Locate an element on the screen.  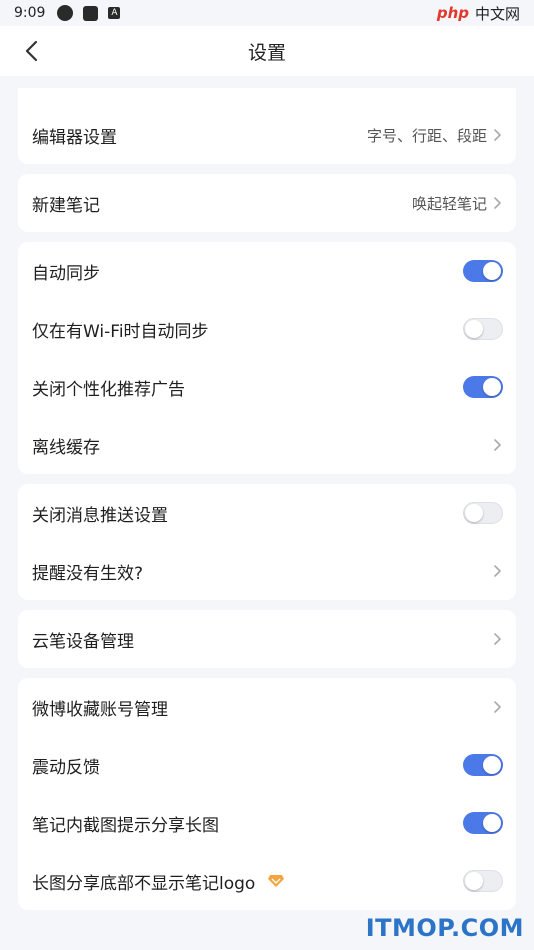
row-label-wrap: 长图分享底部不显示笔记logo is located at coordinates (247, 881).